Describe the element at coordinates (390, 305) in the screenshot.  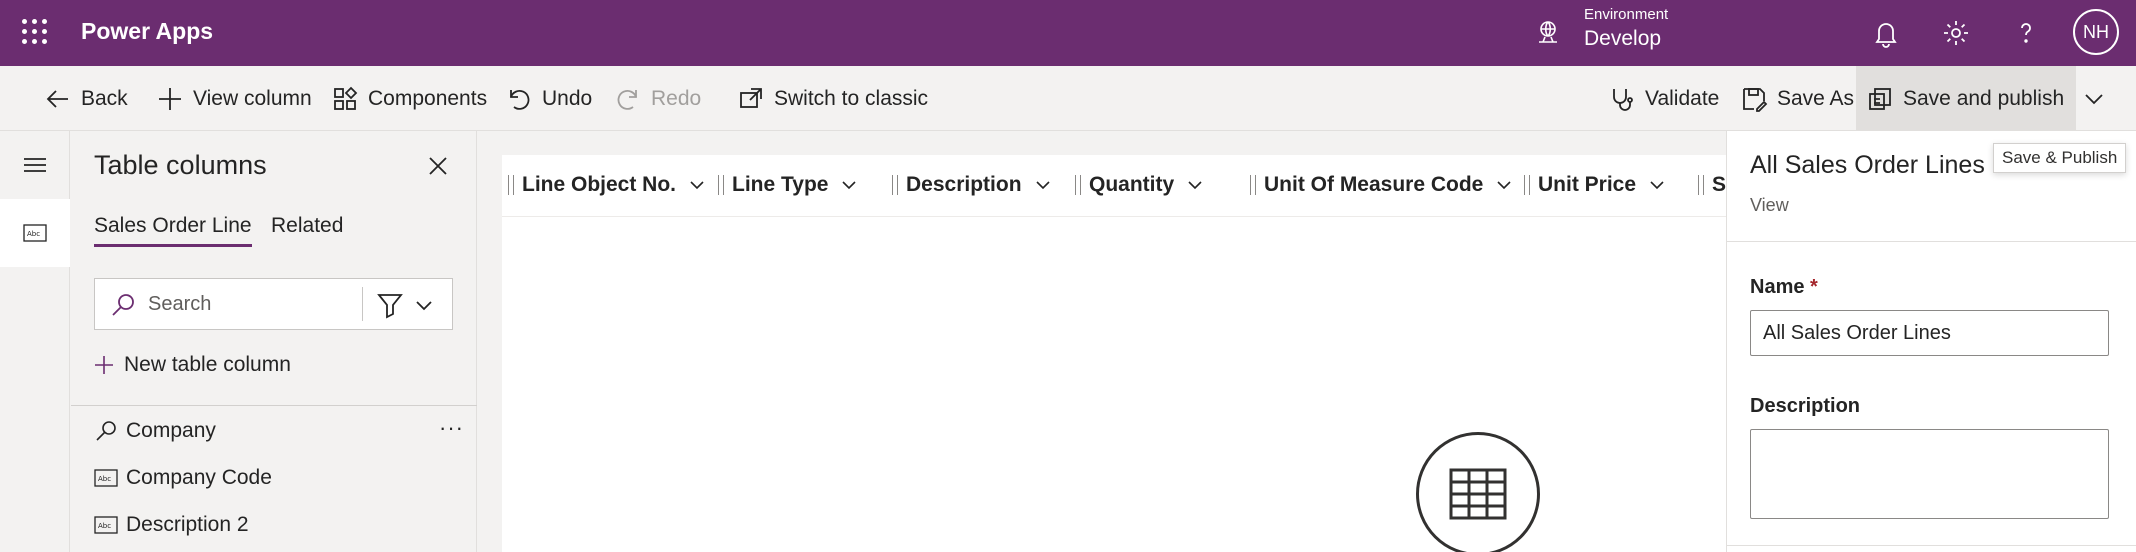
I see `filter-icon` at that location.